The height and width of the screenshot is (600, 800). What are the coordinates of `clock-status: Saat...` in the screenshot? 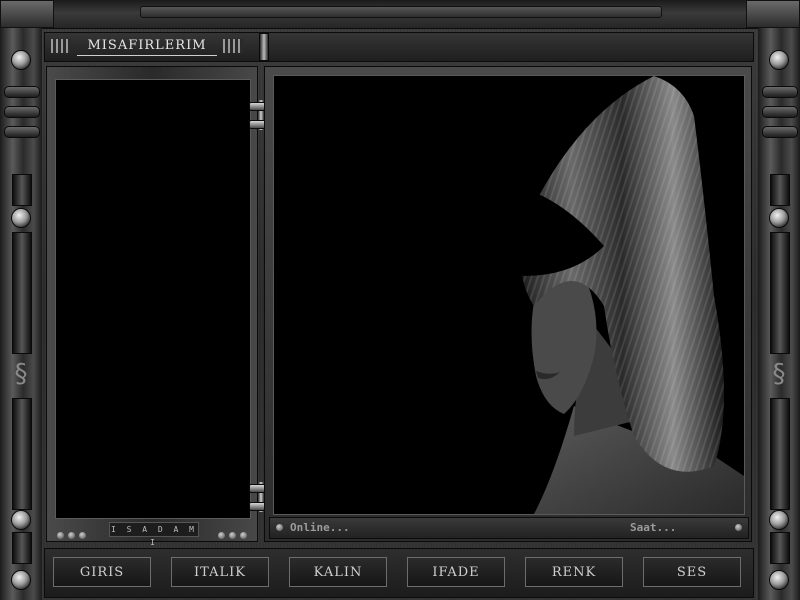 It's located at (653, 527).